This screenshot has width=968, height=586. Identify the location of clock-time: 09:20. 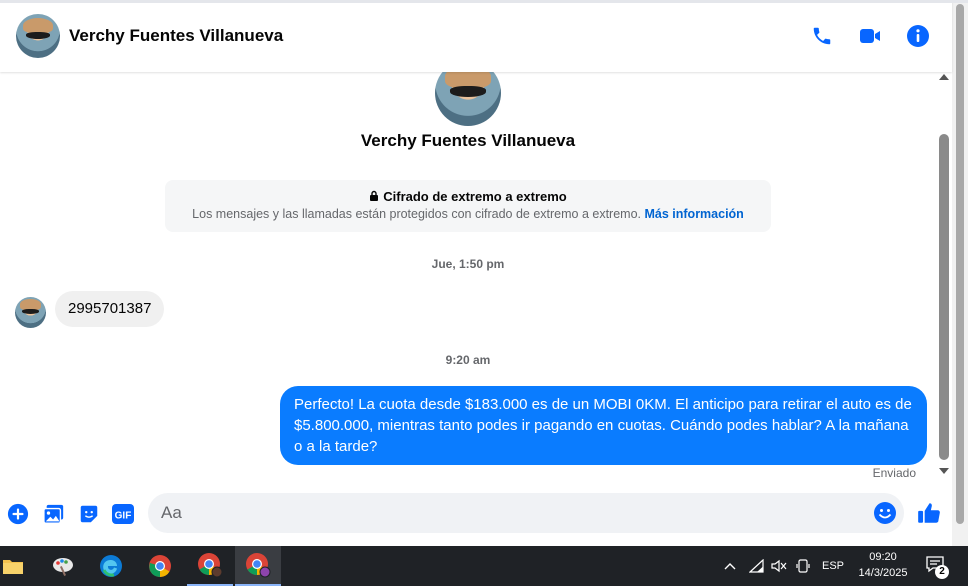
(883, 557).